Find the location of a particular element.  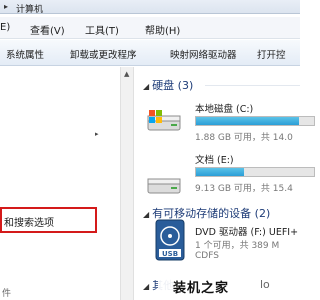

drive-c-free-space: 1.88 GB 可用，共 14.0 is located at coordinates (244, 138).